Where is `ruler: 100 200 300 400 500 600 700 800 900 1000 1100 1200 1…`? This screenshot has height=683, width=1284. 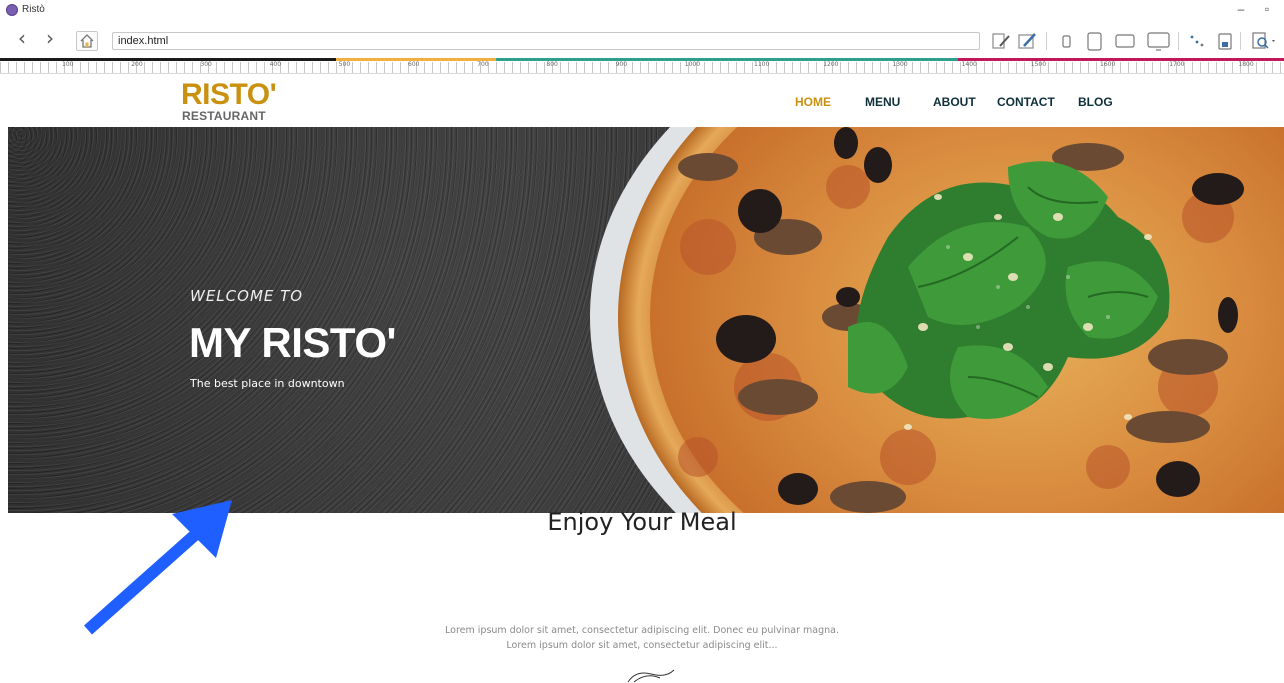
ruler: 100 200 300 400 500 600 700 800 900 1000 1100 1200 1… is located at coordinates (642, 66).